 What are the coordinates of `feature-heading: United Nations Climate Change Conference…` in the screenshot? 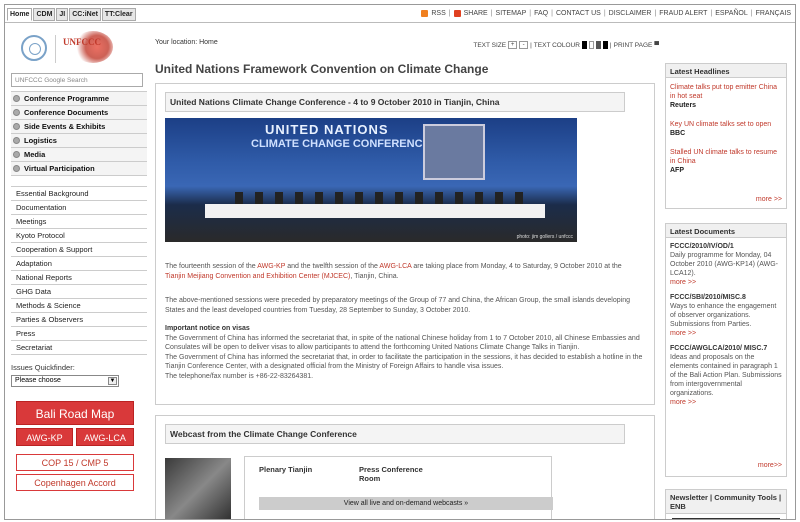 It's located at (395, 102).